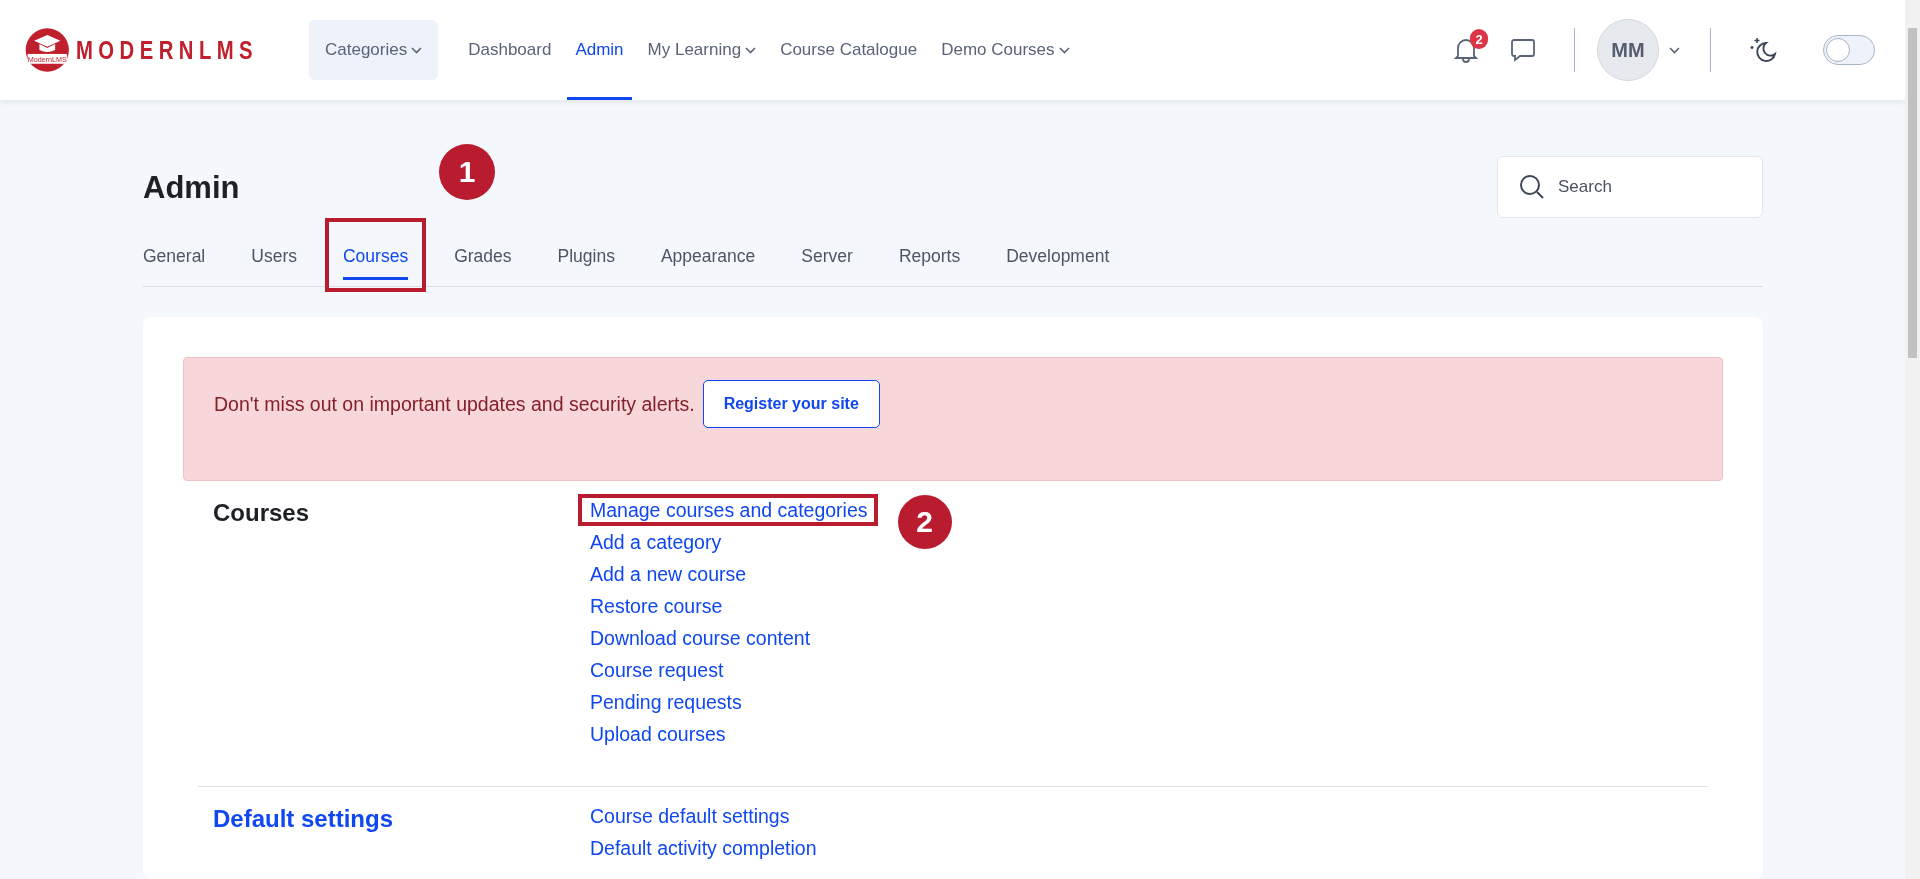 The image size is (1920, 879). Describe the element at coordinates (191, 188) in the screenshot. I see `page-title: Admin` at that location.